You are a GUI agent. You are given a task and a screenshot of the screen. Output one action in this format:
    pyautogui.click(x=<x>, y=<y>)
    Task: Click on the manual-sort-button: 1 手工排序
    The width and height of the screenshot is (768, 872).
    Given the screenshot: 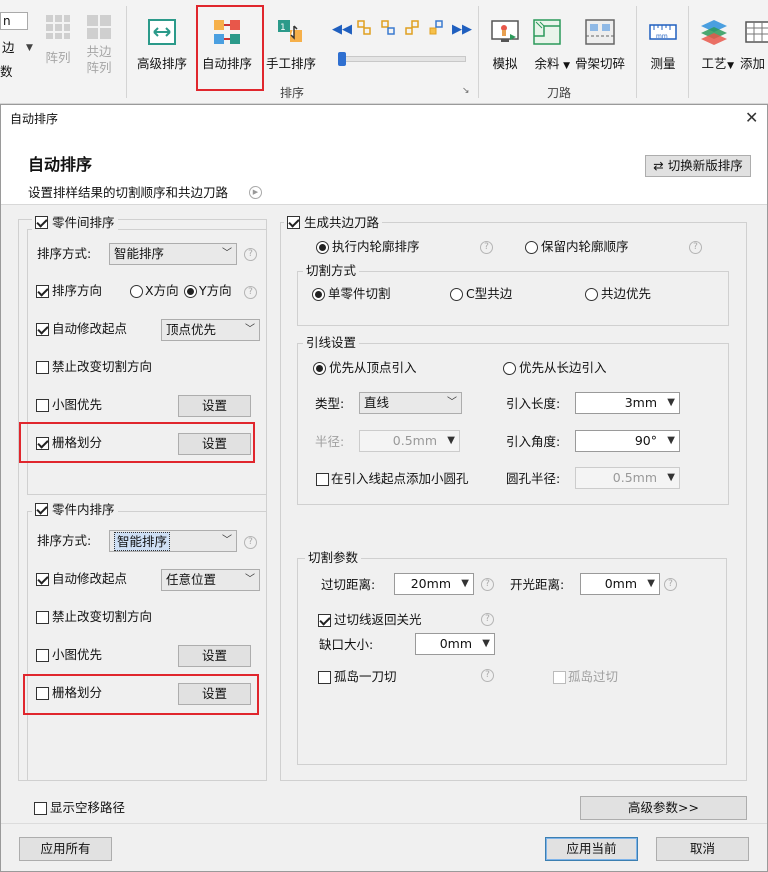 What is the action you would take?
    pyautogui.click(x=291, y=45)
    